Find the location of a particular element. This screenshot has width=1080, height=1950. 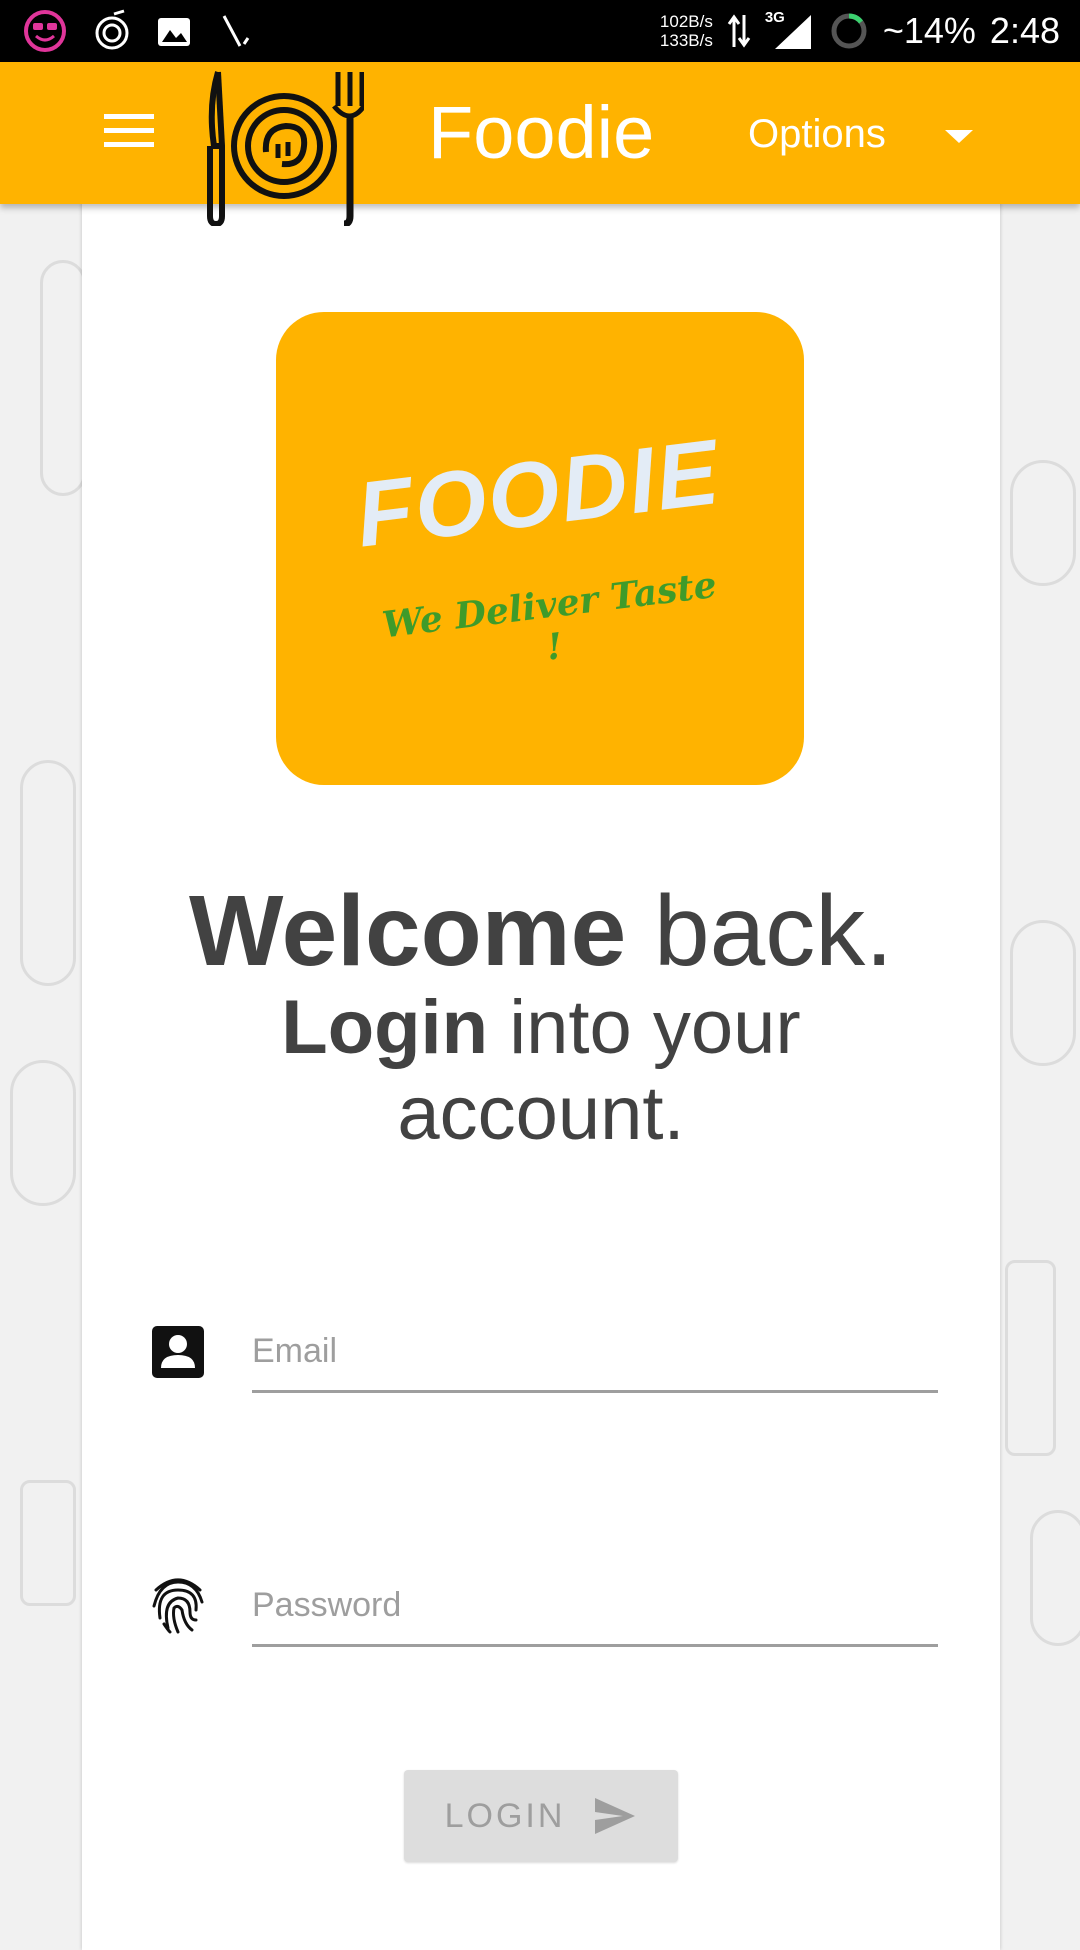

signal-icon is located at coordinates (792, 32).